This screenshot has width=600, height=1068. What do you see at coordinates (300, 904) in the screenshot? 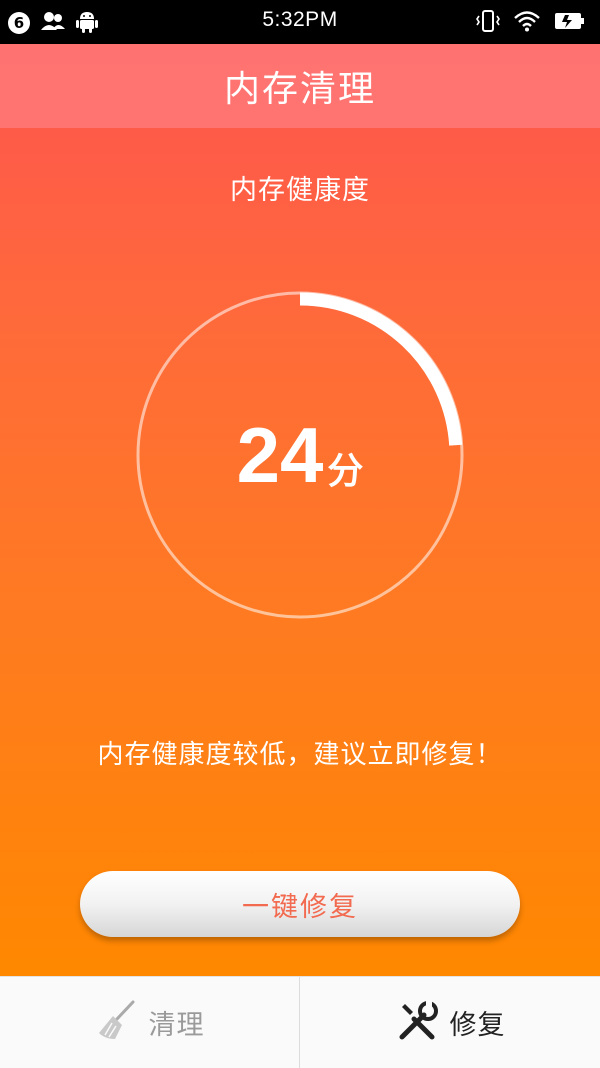
I see `one-click-repair-button: 一键修复` at bounding box center [300, 904].